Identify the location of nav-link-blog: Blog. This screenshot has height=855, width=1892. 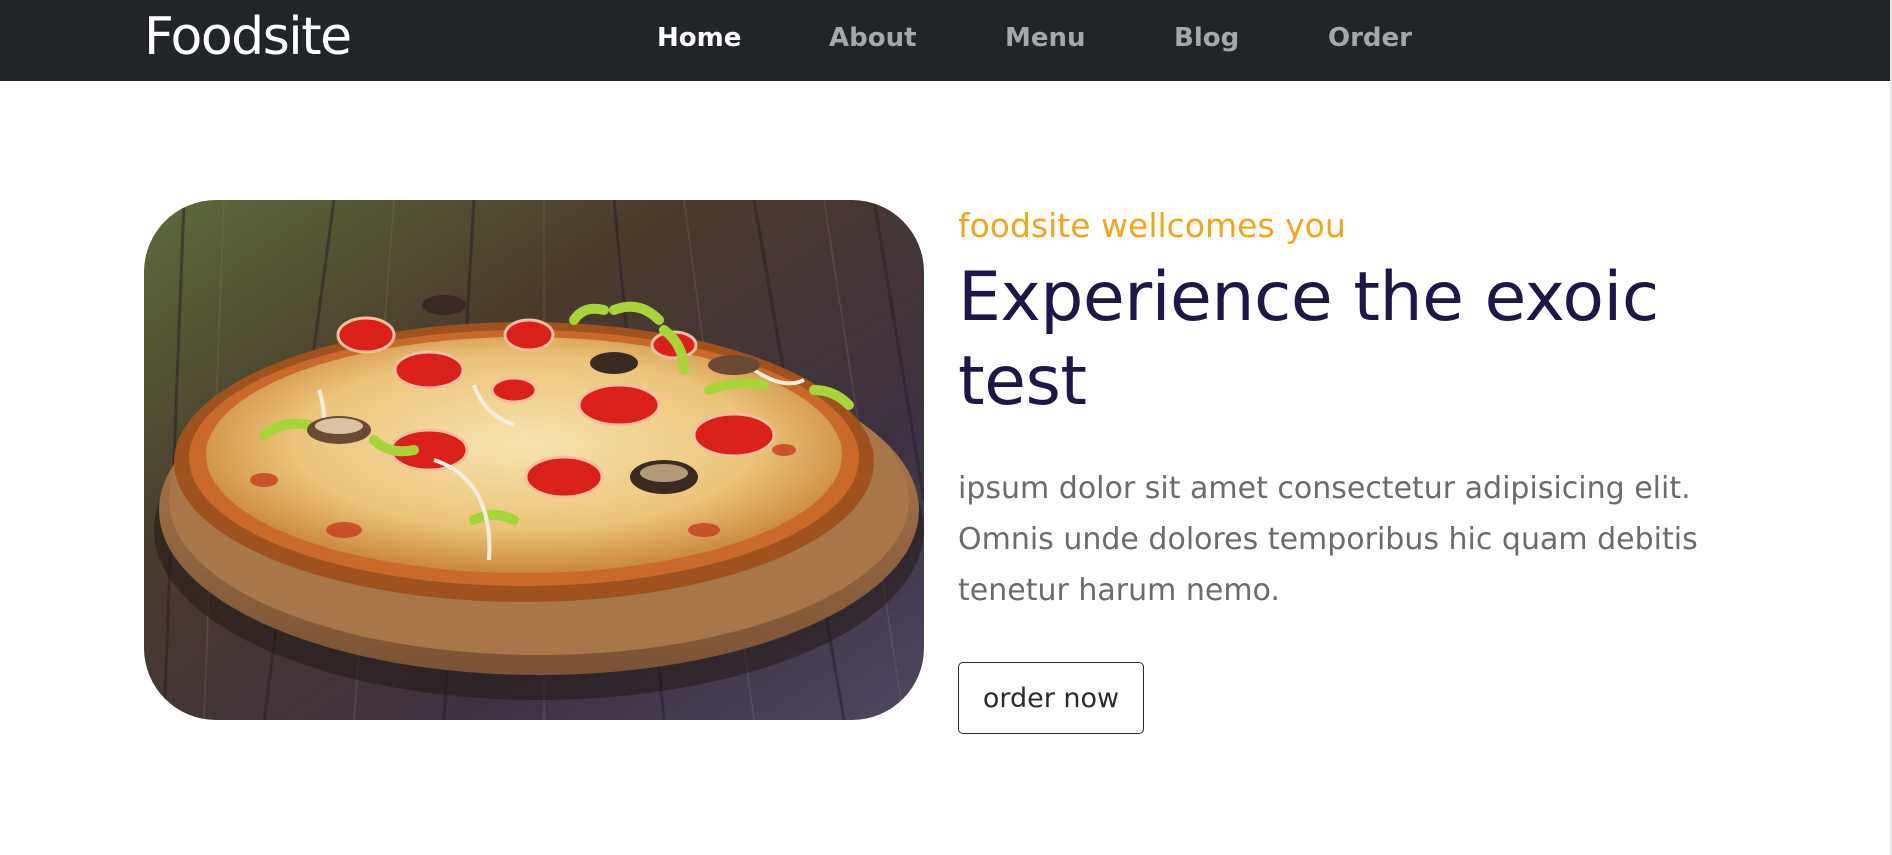
(1206, 38).